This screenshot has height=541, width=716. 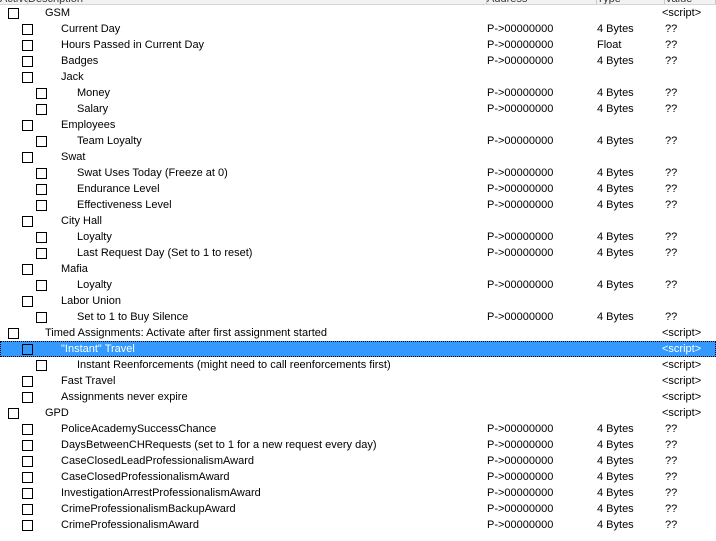 What do you see at coordinates (72, 77) in the screenshot?
I see `entry-description: Jack` at bounding box center [72, 77].